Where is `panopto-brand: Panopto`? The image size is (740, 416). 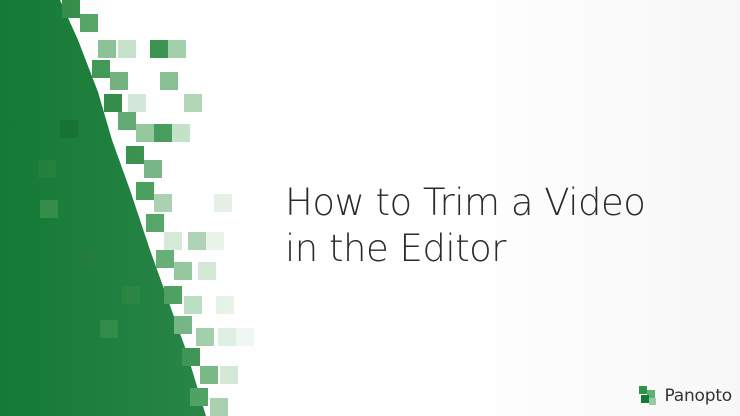 panopto-brand: Panopto is located at coordinates (684, 396).